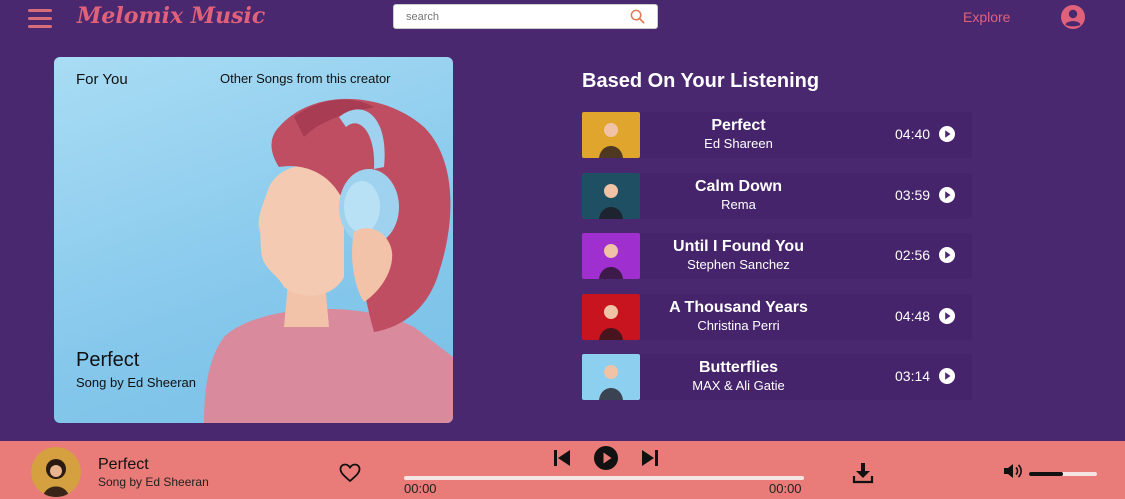  Describe the element at coordinates (305, 78) in the screenshot. I see `tab-other-songs: Other Songs from this creator` at that location.